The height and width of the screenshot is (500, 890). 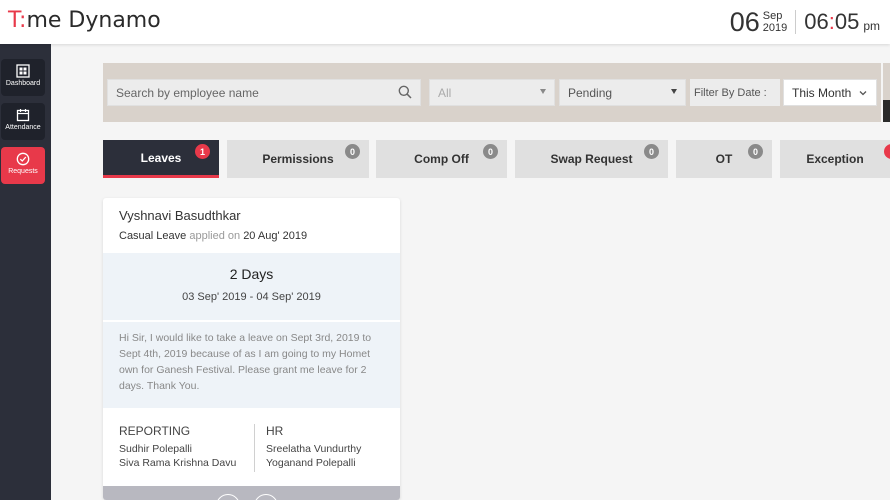 I want to click on tab-count-badge, so click(x=887, y=151).